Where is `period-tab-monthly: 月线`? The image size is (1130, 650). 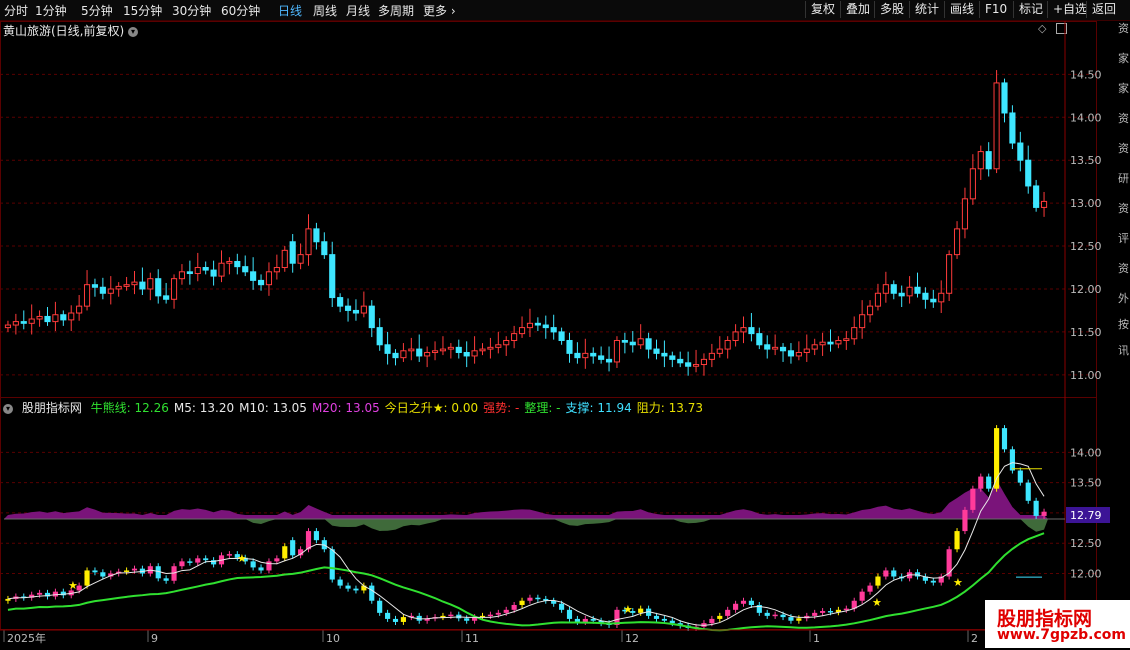 period-tab-monthly: 月线 is located at coordinates (358, 10).